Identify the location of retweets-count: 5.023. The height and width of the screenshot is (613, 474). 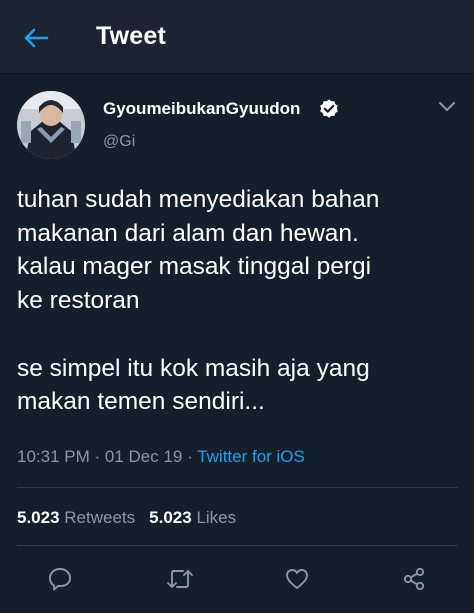
(38, 517).